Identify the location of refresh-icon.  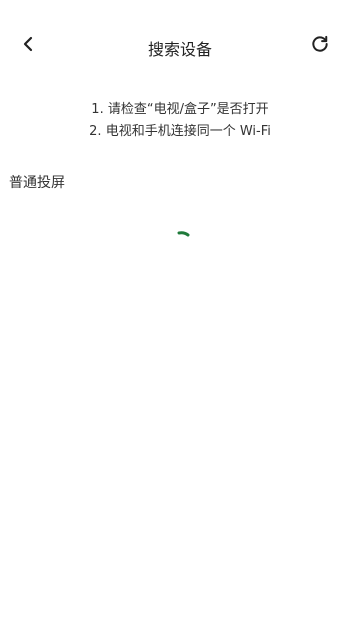
(320, 46).